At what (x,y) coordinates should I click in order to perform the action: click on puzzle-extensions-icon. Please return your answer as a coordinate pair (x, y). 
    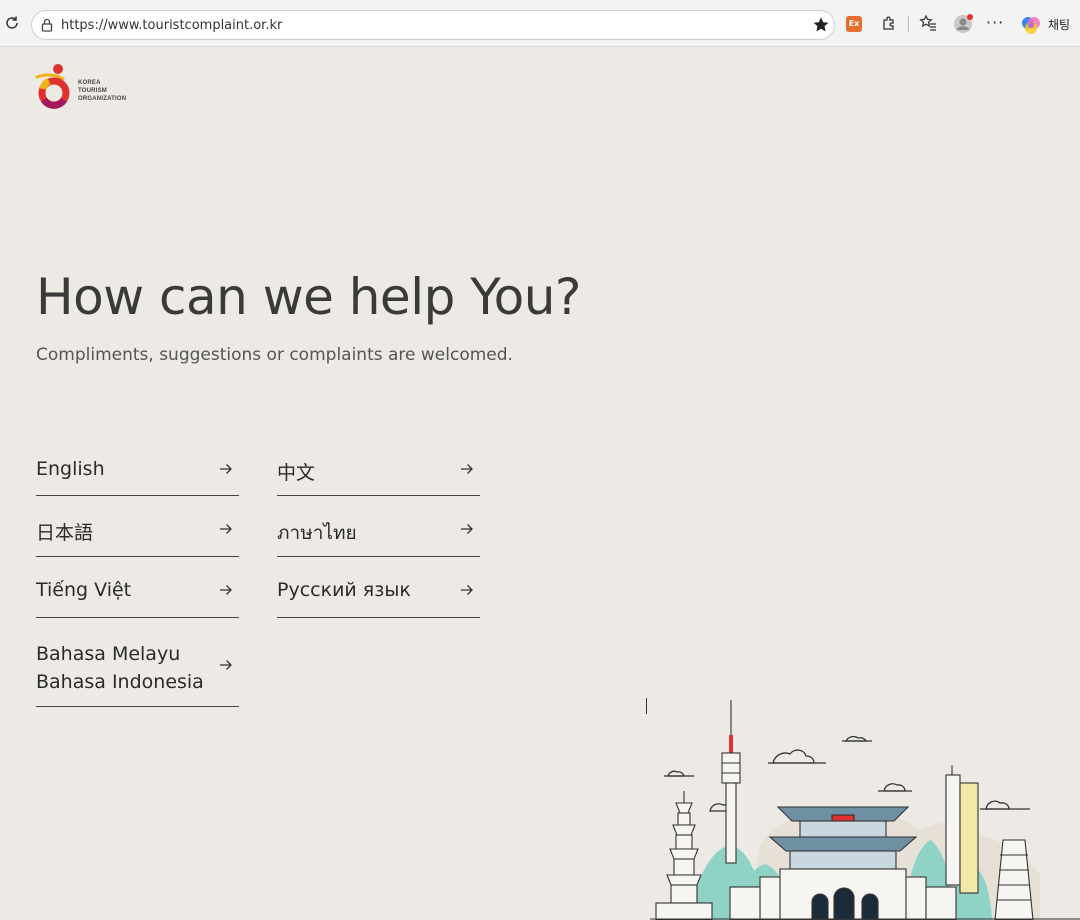
    Looking at the image, I should click on (889, 23).